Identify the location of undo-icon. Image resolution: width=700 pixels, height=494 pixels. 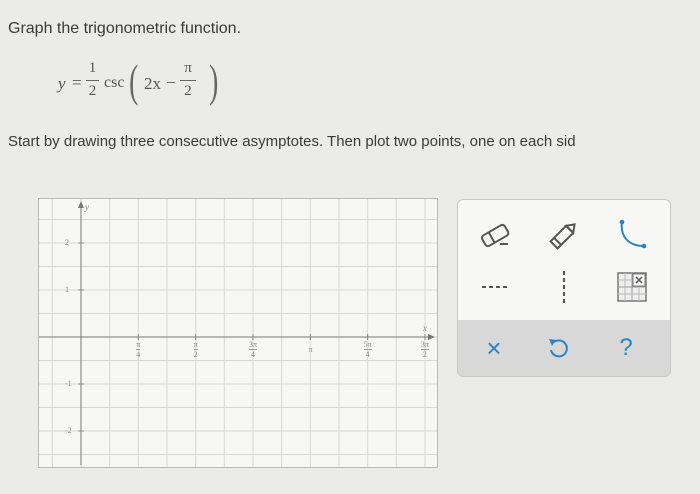
(558, 348).